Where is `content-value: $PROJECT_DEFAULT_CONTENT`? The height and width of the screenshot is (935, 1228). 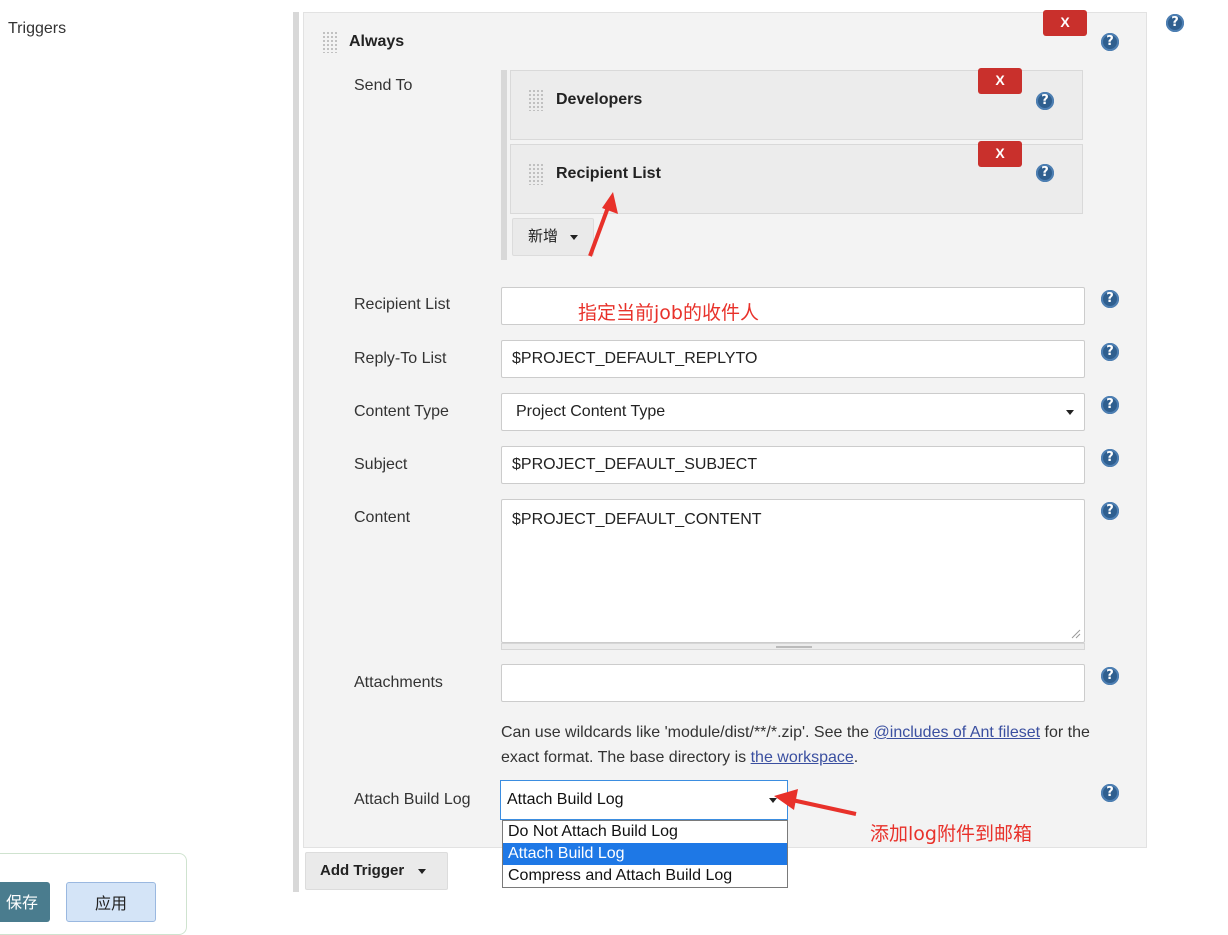 content-value: $PROJECT_DEFAULT_CONTENT is located at coordinates (637, 519).